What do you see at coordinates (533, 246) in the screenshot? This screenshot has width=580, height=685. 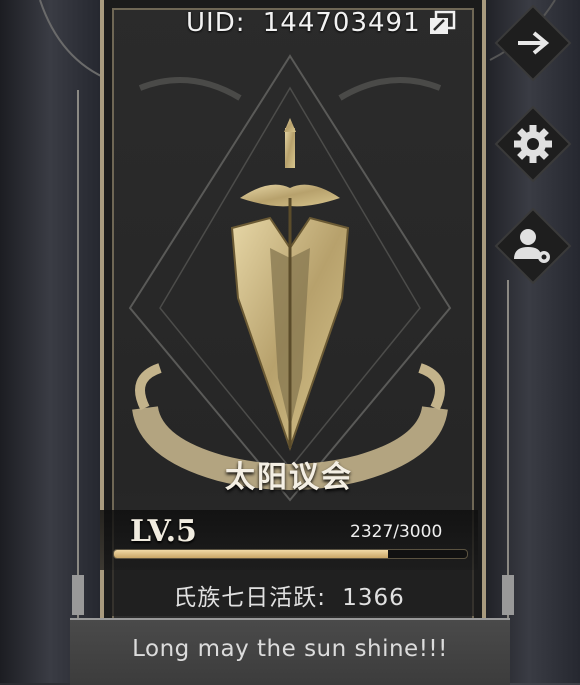 I see `member-settings-button` at bounding box center [533, 246].